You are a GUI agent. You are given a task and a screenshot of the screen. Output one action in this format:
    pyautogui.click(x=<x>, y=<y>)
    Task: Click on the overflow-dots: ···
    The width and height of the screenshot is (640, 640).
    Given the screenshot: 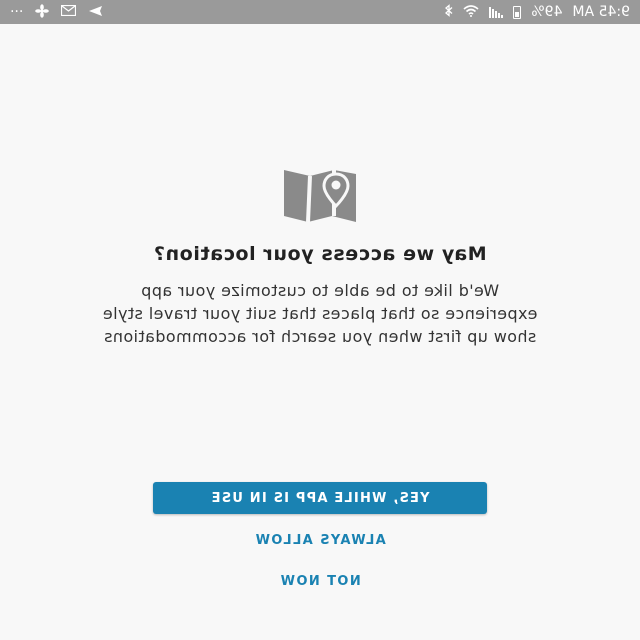 What is the action you would take?
    pyautogui.click(x=17, y=12)
    